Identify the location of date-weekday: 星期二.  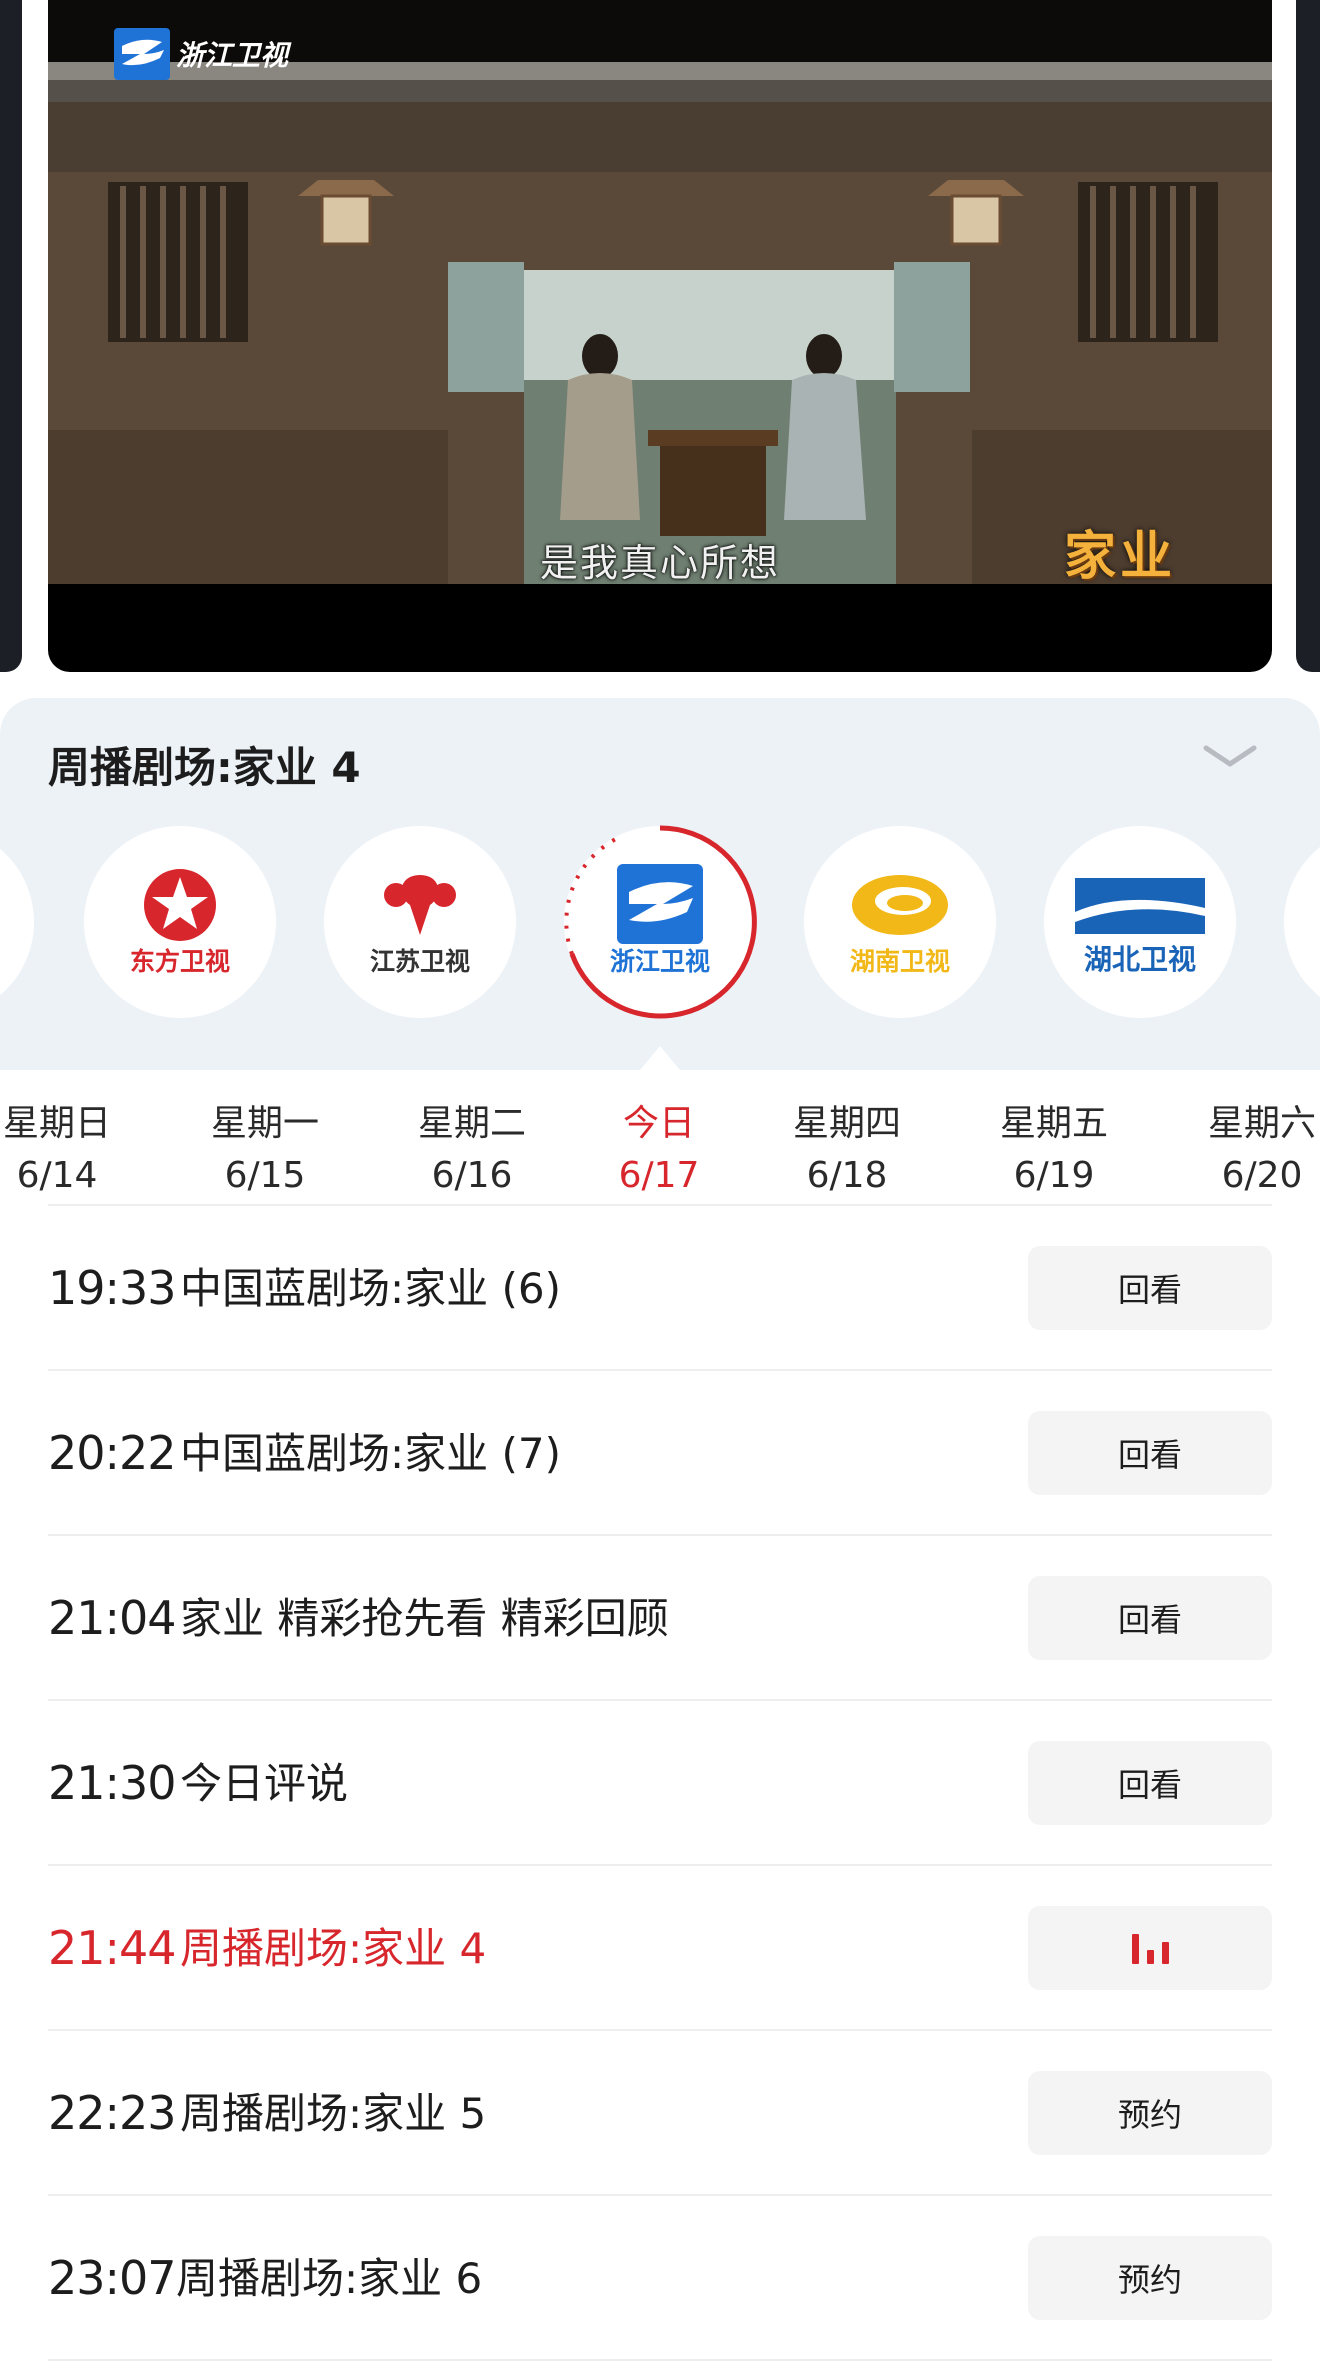
(471, 1123).